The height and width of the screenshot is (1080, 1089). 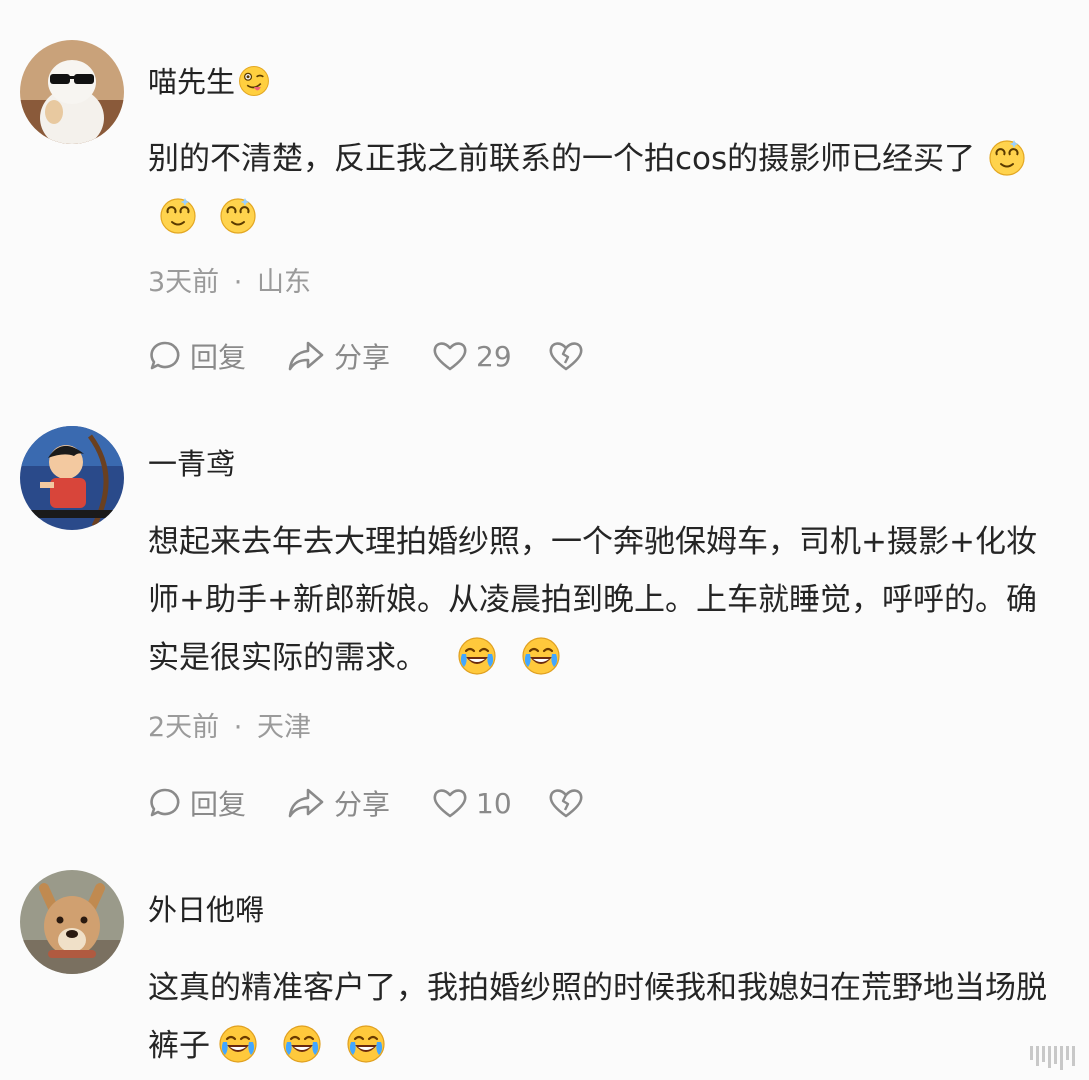 What do you see at coordinates (184, 727) in the screenshot?
I see `comment-time: 2天前` at bounding box center [184, 727].